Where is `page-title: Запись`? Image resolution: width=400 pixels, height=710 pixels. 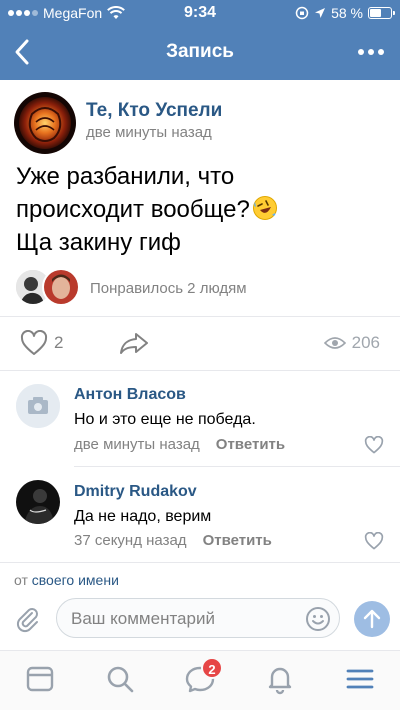
page-title: Запись is located at coordinates (200, 51).